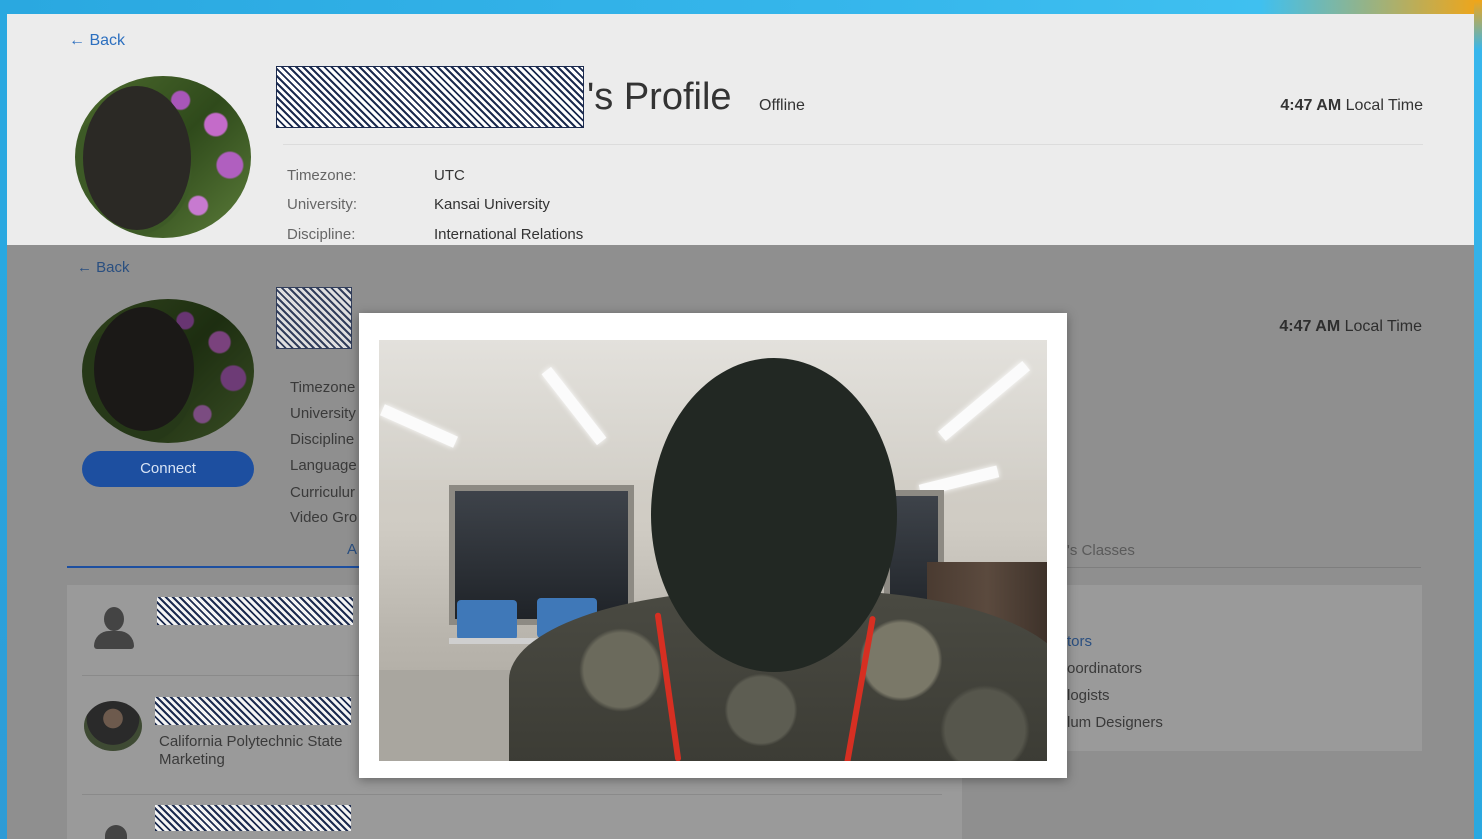 The image size is (1482, 839). I want to click on background-local-time: 4:47 AM Local Time, so click(1350, 327).